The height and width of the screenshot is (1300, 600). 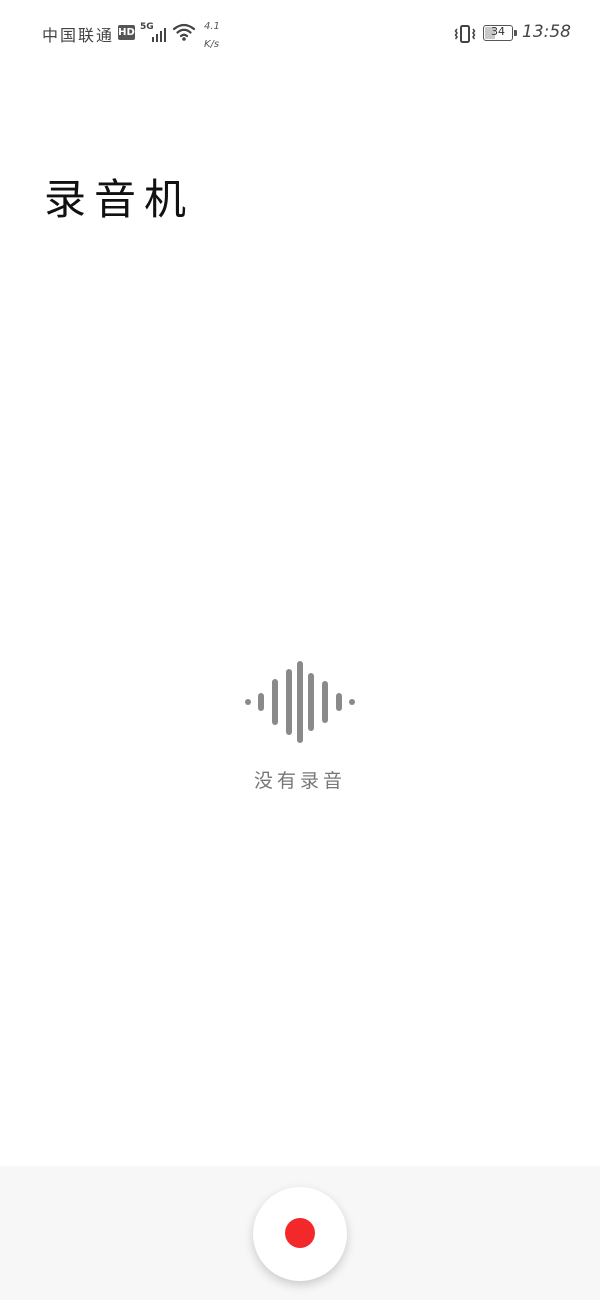 What do you see at coordinates (212, 26) in the screenshot?
I see `speed-value: 4.1` at bounding box center [212, 26].